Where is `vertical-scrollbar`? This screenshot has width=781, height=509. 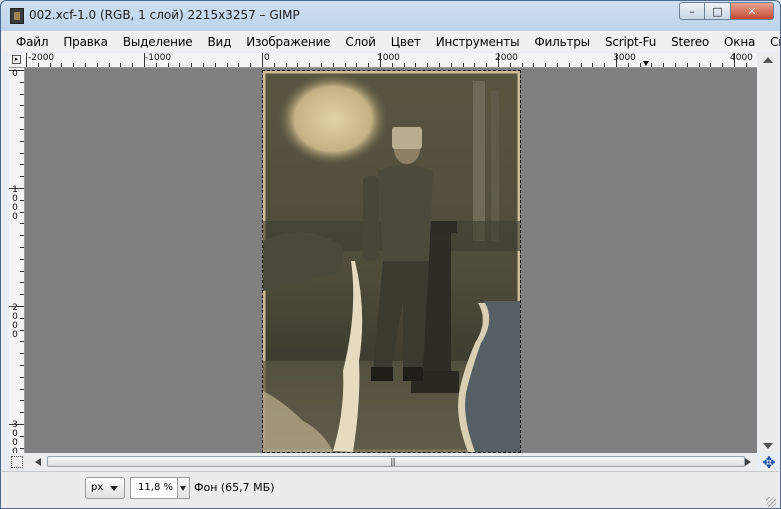
vertical-scrollbar is located at coordinates (769, 253).